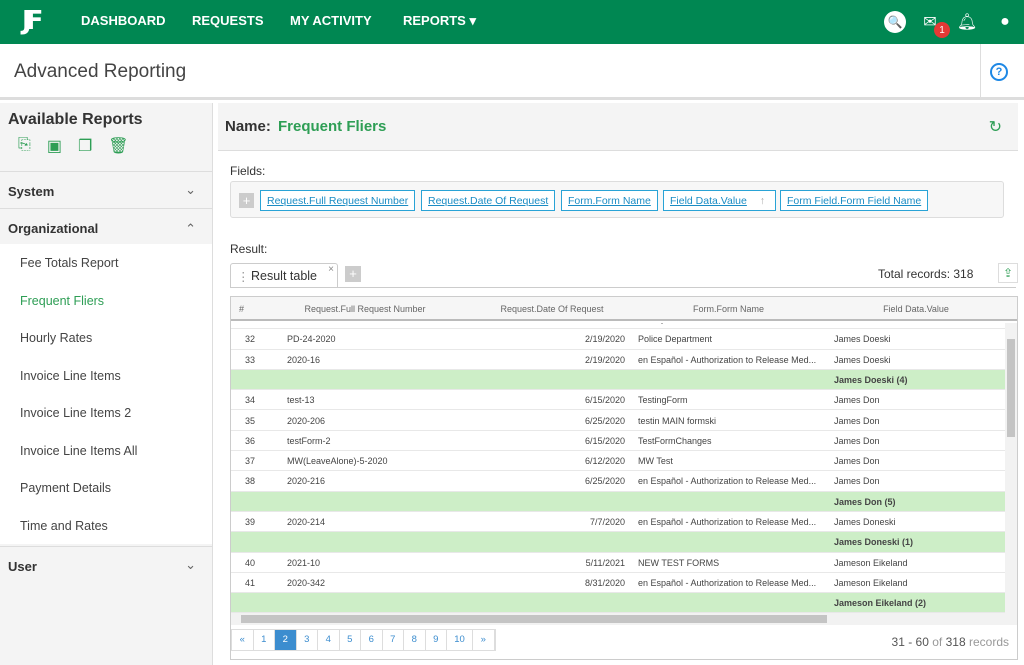 The image size is (1024, 665). What do you see at coordinates (967, 22) in the screenshot?
I see `bell-icon: 🔔︎` at bounding box center [967, 22].